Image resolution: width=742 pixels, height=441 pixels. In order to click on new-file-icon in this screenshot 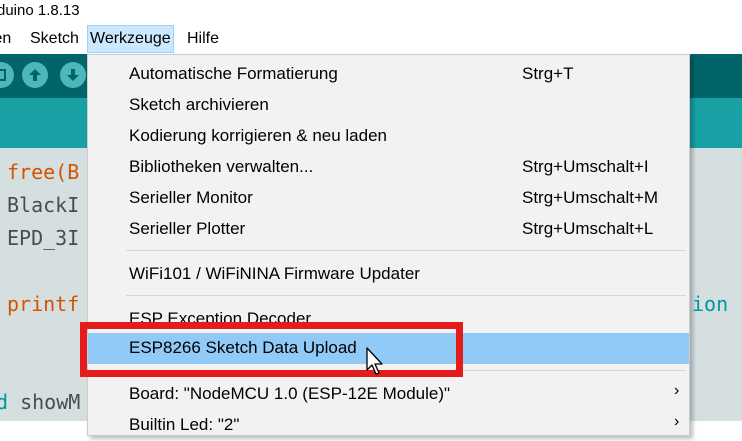, I will do `click(3, 75)`.